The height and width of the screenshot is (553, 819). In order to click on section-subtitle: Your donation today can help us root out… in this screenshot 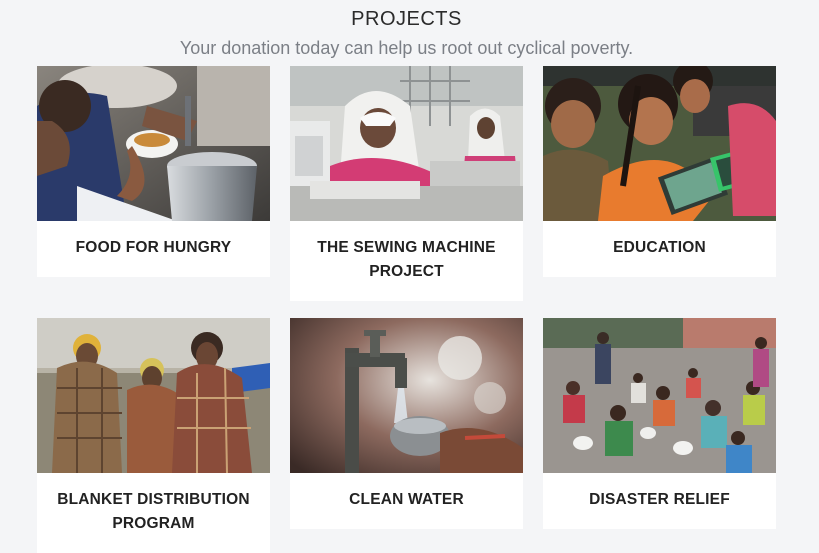, I will do `click(406, 48)`.